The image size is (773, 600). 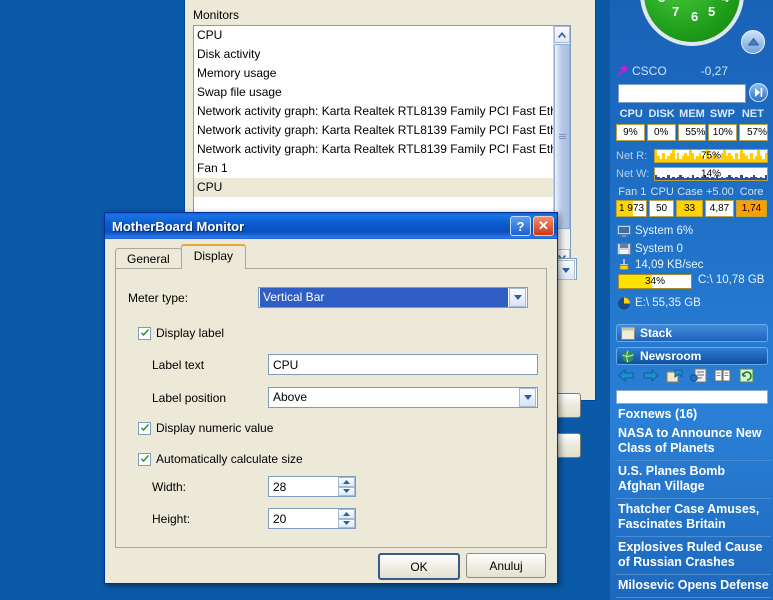 I want to click on width-spin-down-icon, so click(x=346, y=491).